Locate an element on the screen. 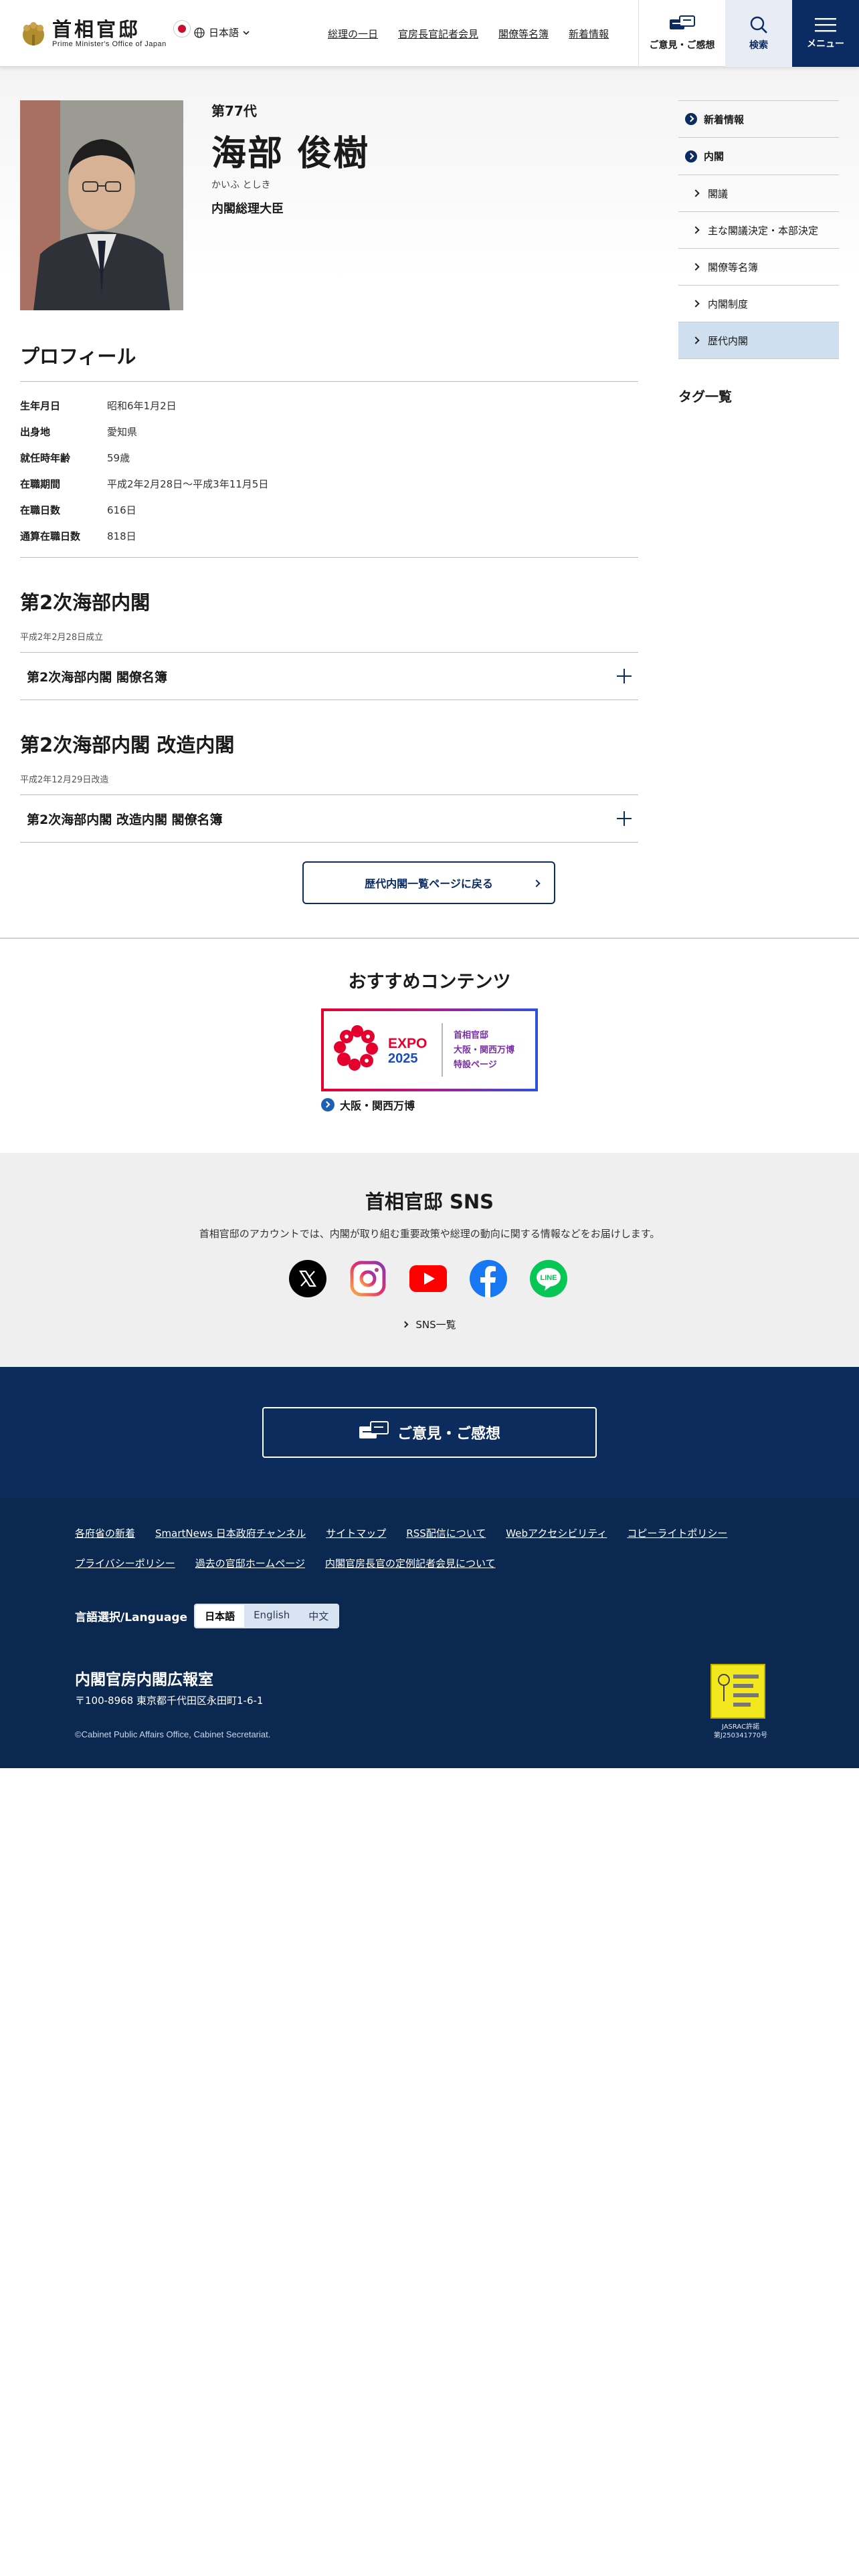 The image size is (859, 2576). opinion-band-label: ご意見・ご感想 is located at coordinates (449, 1434).